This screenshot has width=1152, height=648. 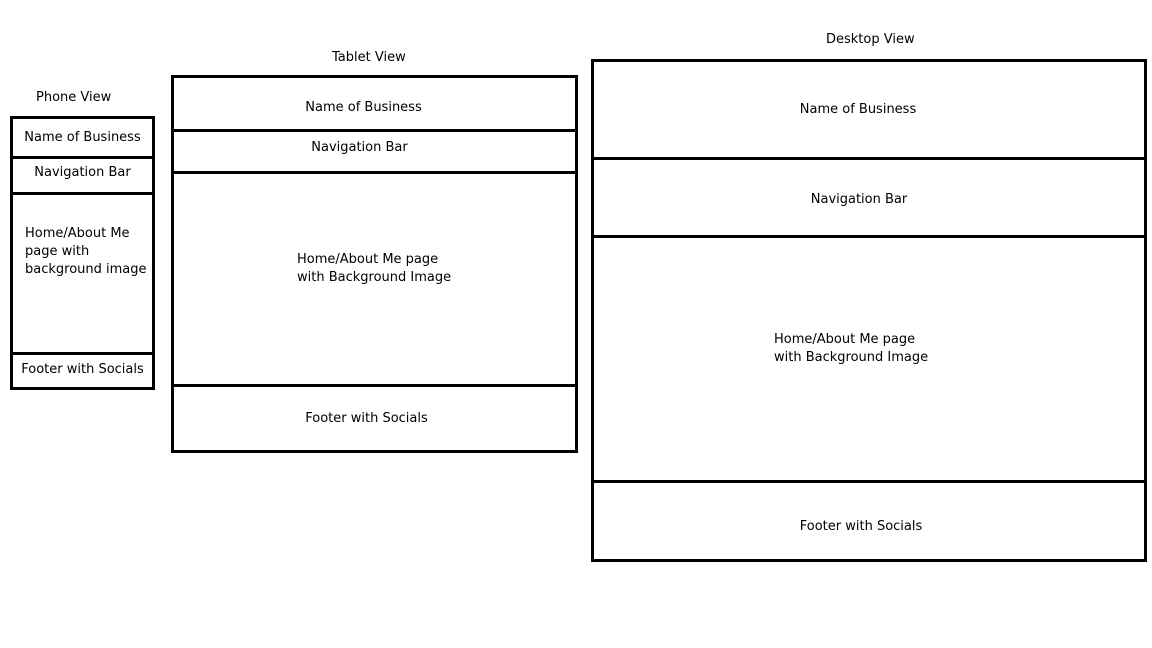 I want to click on phone-main-section: Home/About Me page with background image, so click(x=82, y=273).